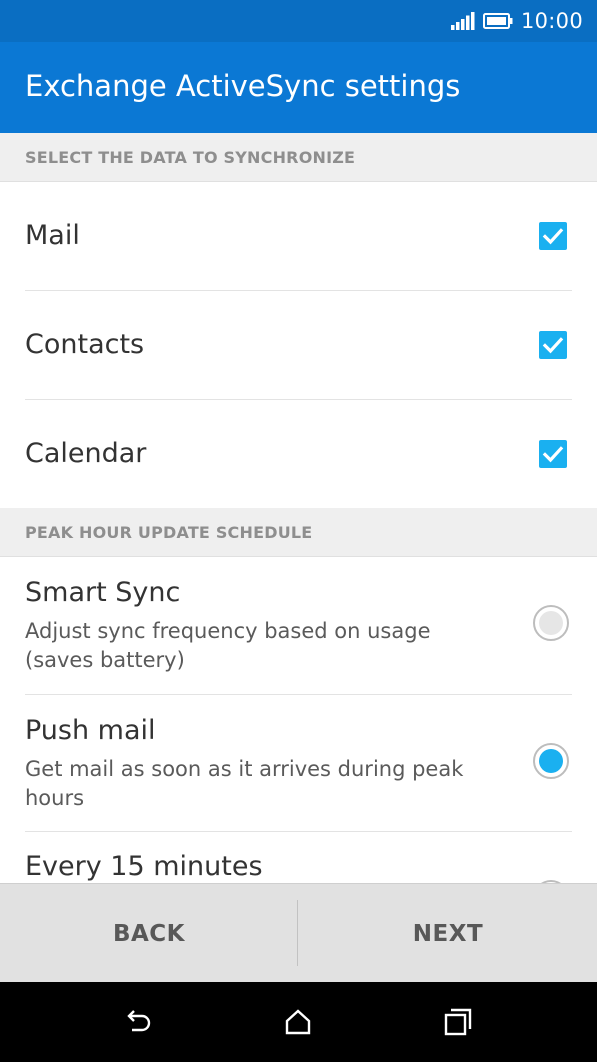 This screenshot has width=597, height=1062. I want to click on mail-checkbox, so click(553, 236).